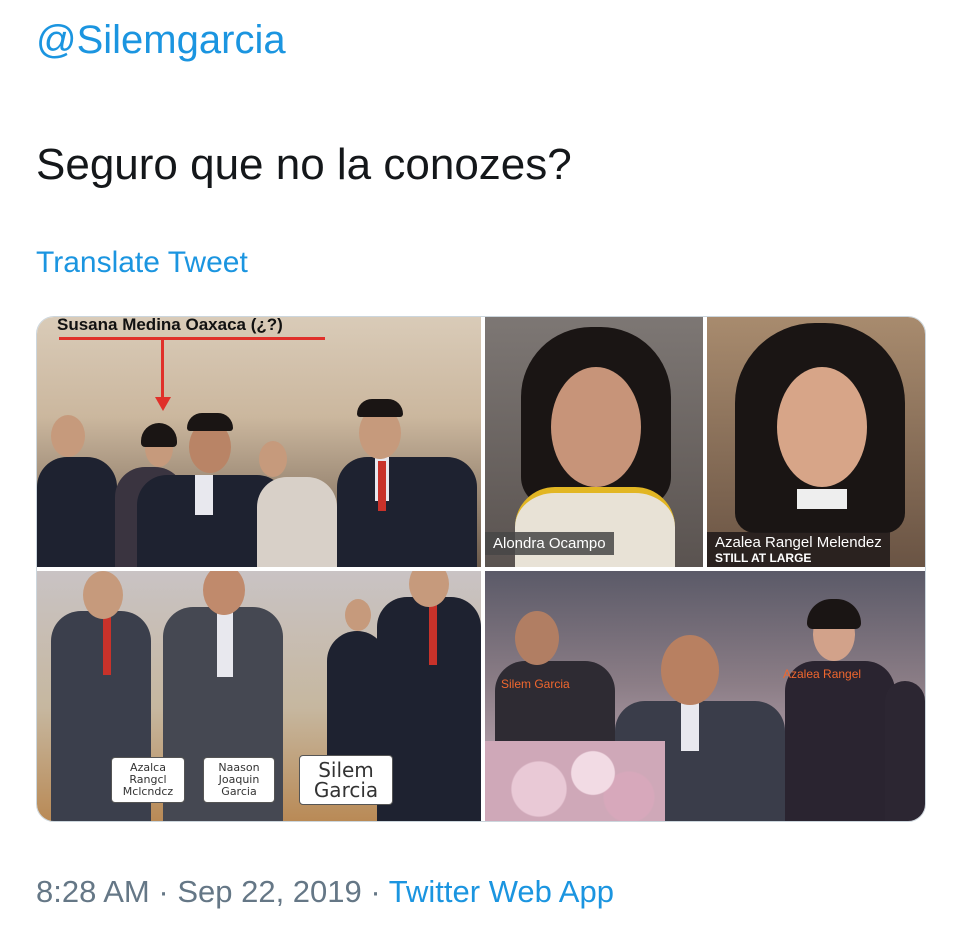 This screenshot has height=944, width=960. Describe the element at coordinates (93, 891) in the screenshot. I see `tweet-time: 8:28 AM` at that location.